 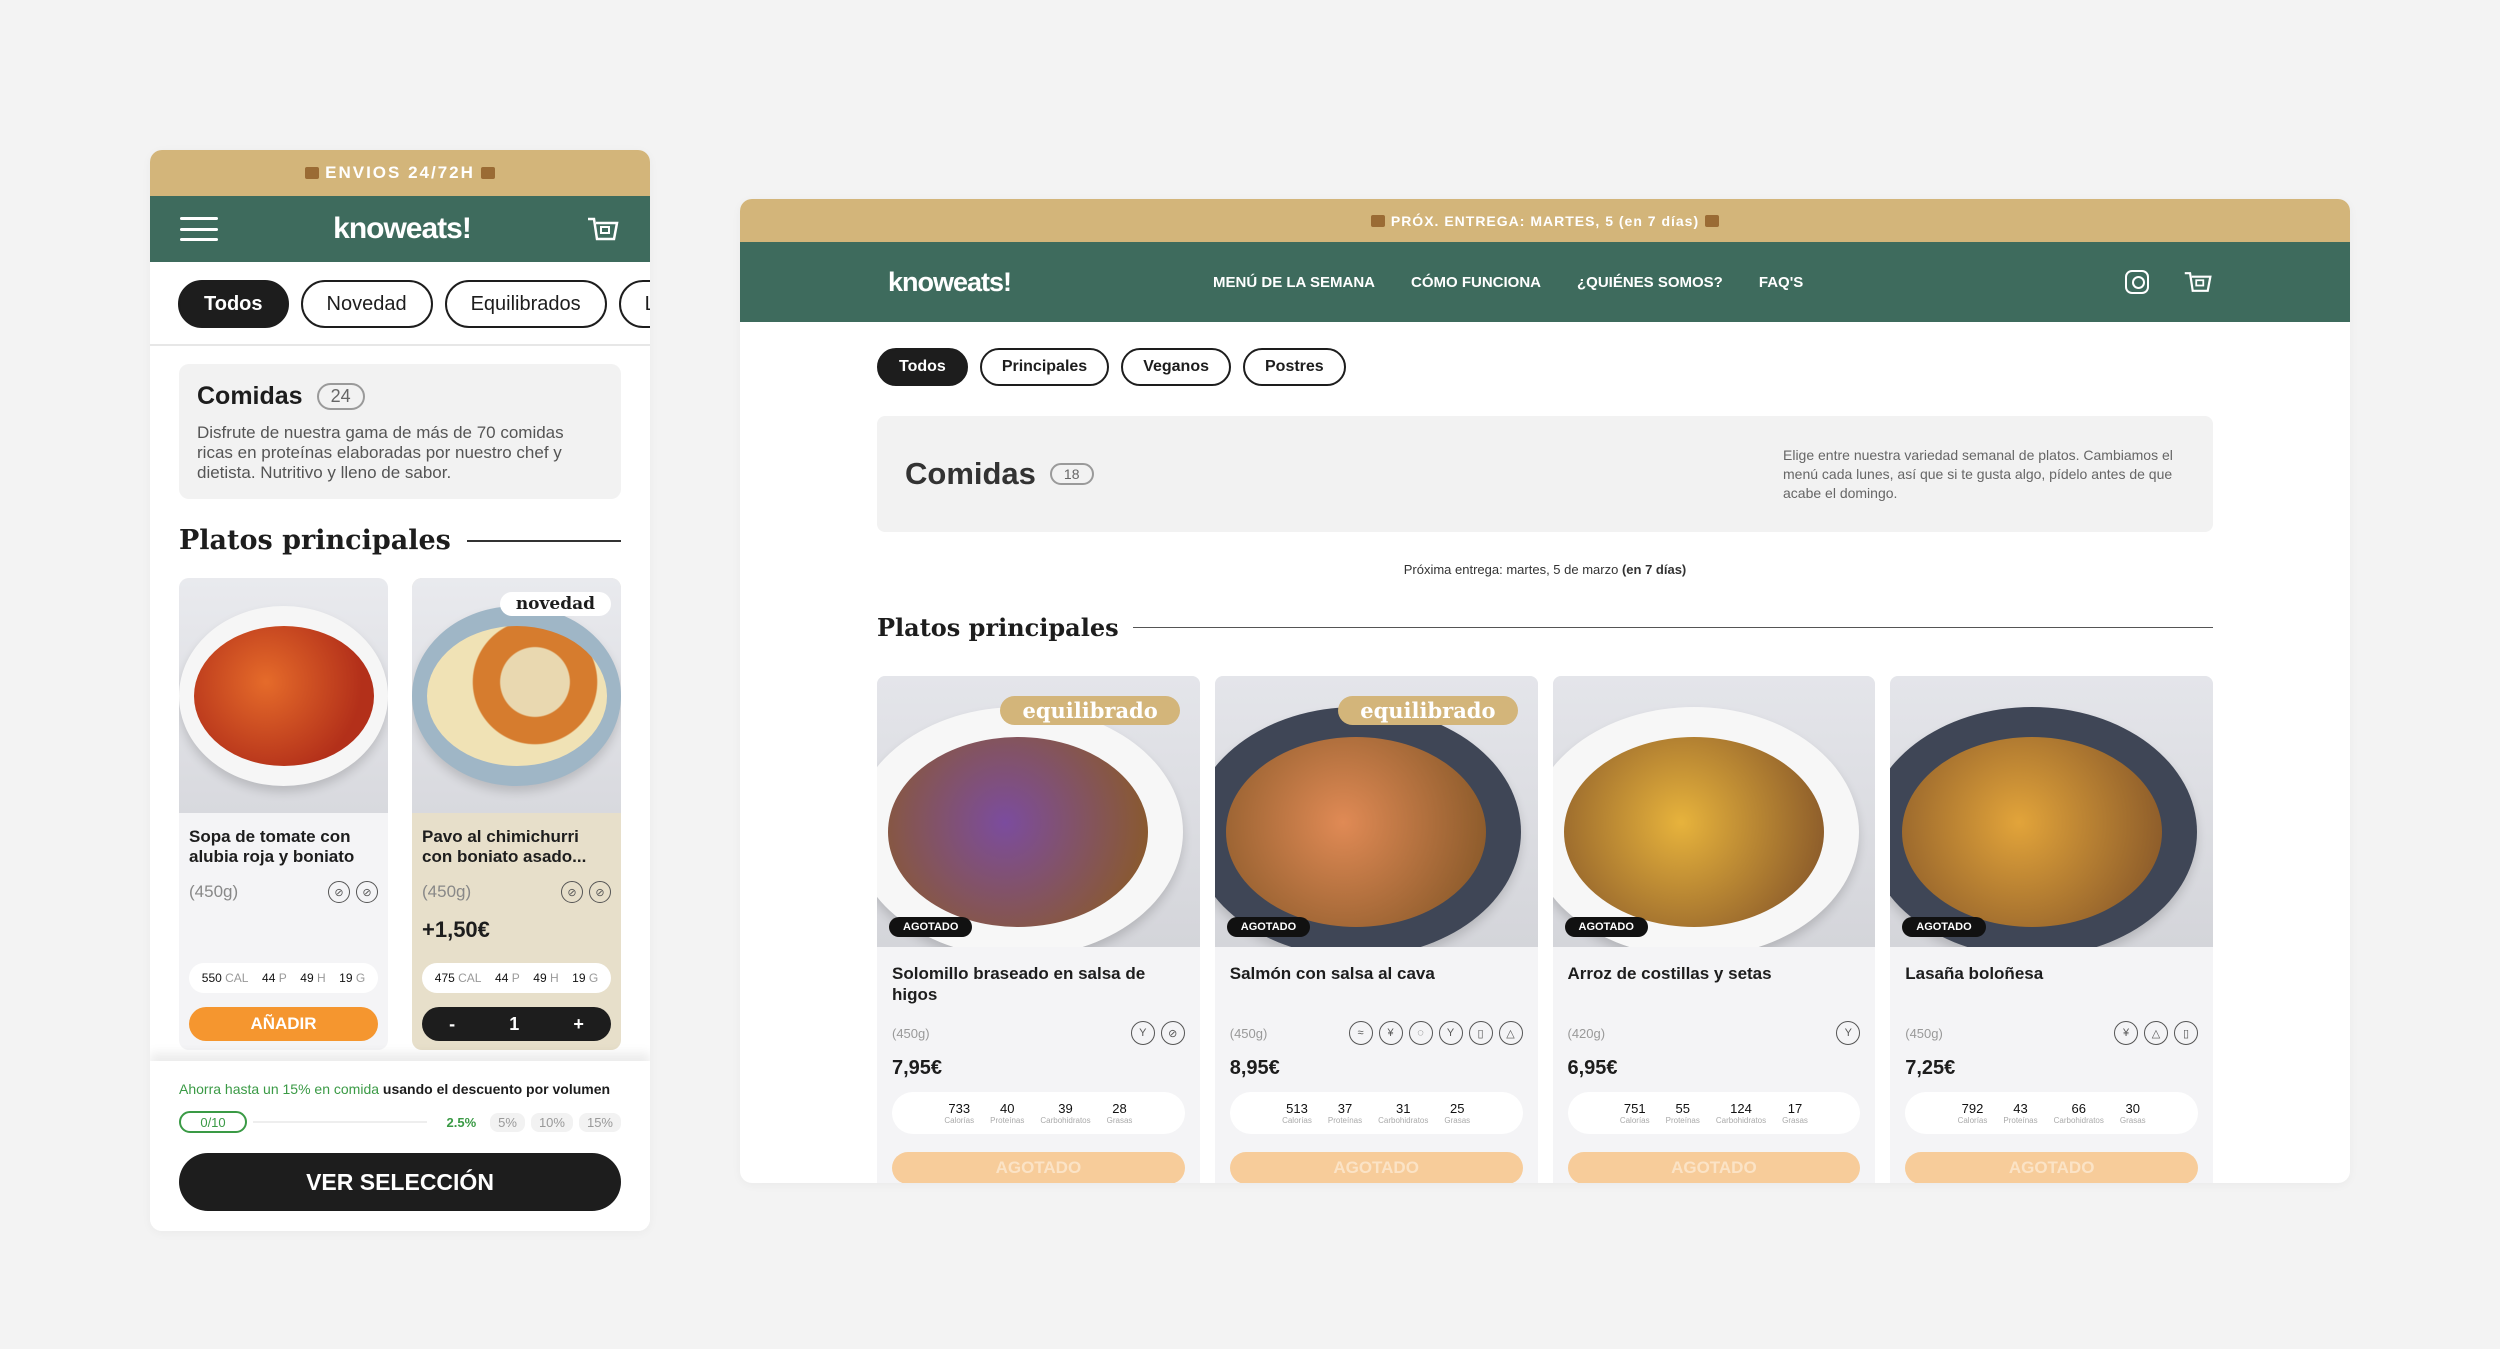 I want to click on menu-icon, so click(x=199, y=229).